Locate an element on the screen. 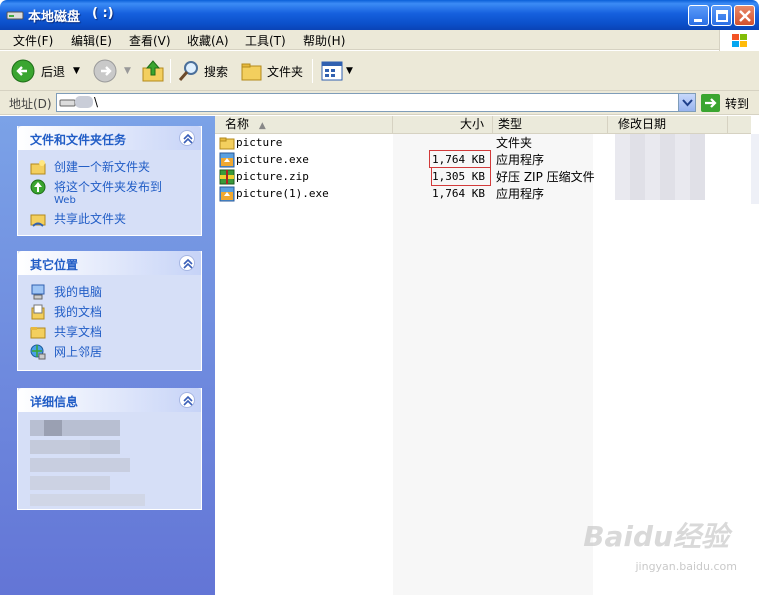 The height and width of the screenshot is (595, 759). minimize-button is located at coordinates (698, 15).